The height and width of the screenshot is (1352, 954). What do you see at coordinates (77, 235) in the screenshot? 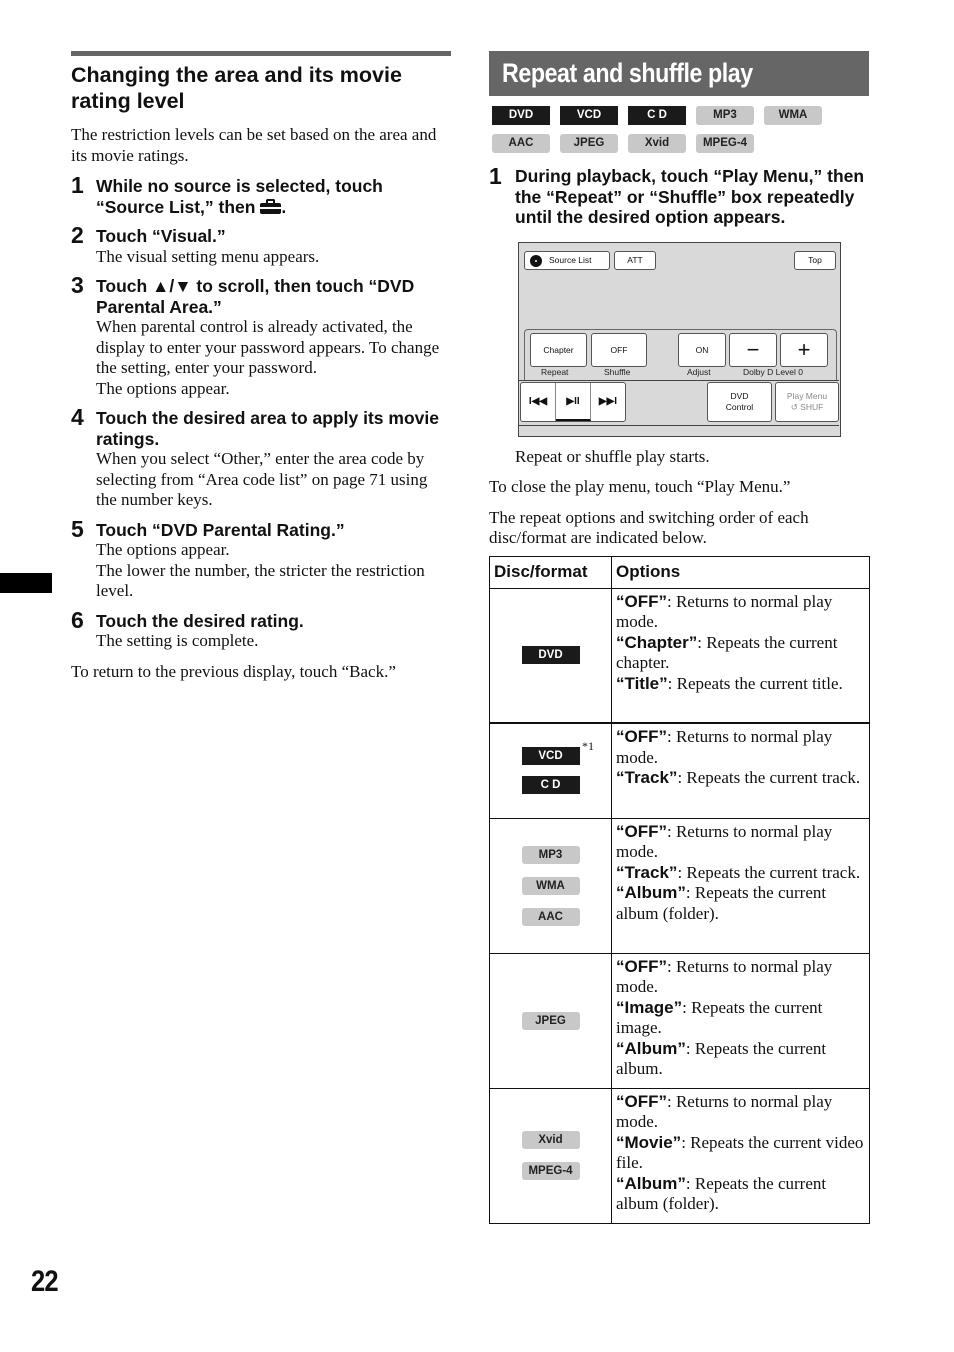
I see `step-number: 2` at bounding box center [77, 235].